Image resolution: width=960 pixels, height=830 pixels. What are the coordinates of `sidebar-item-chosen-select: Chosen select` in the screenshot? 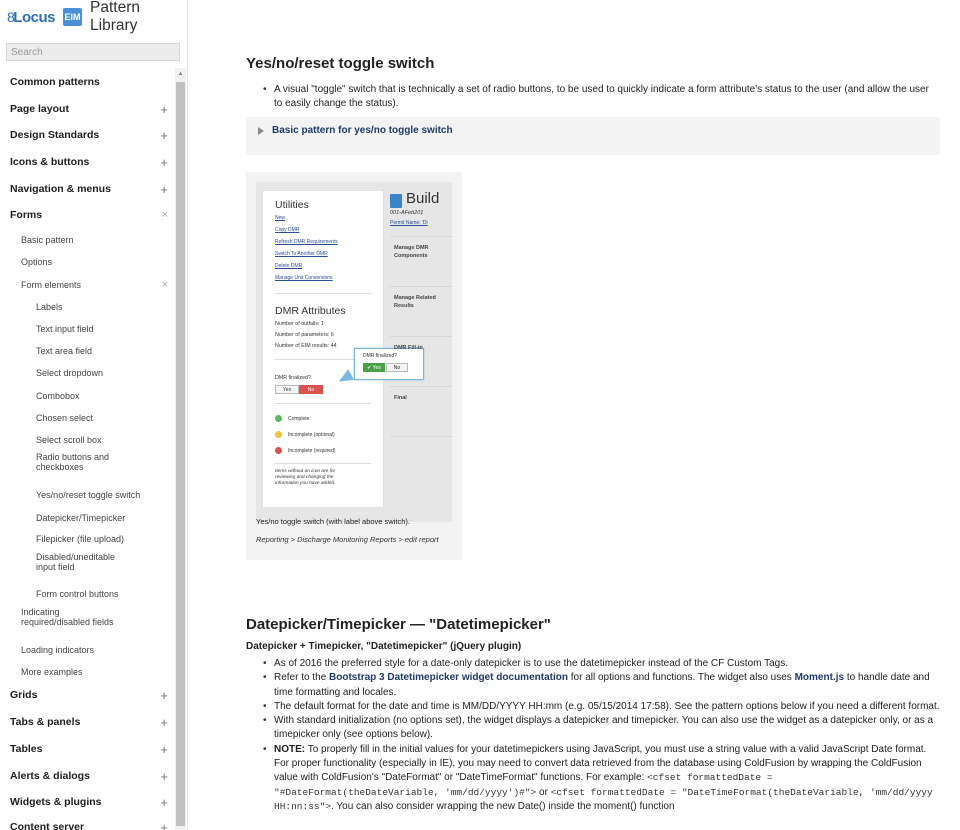 It's located at (87, 418).